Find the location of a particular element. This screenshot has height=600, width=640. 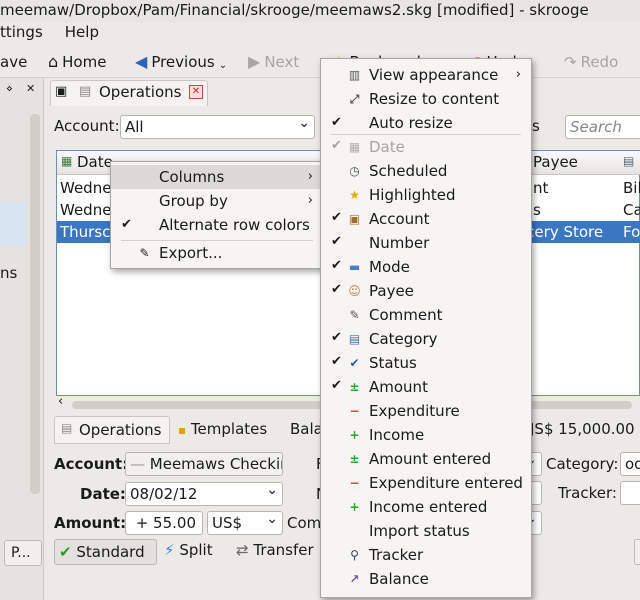

home-label: Home is located at coordinates (84, 62).